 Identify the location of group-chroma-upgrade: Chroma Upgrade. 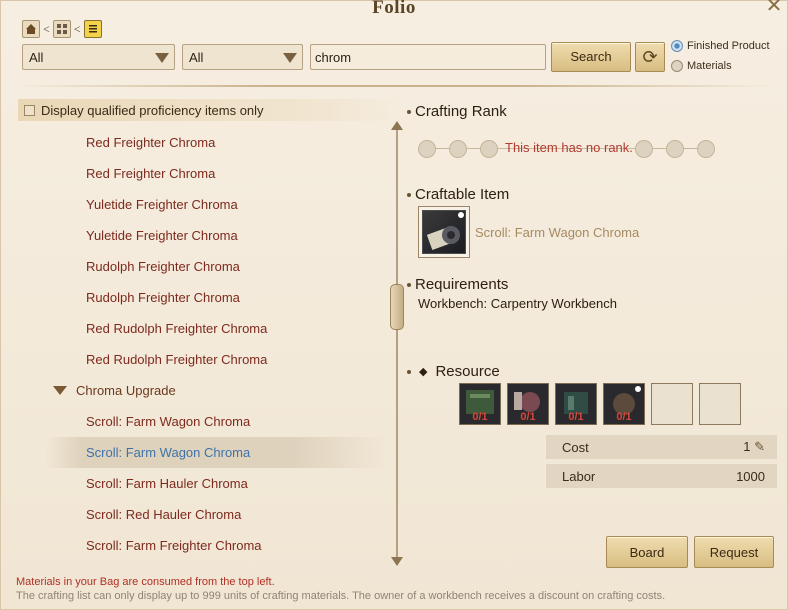
(201, 390).